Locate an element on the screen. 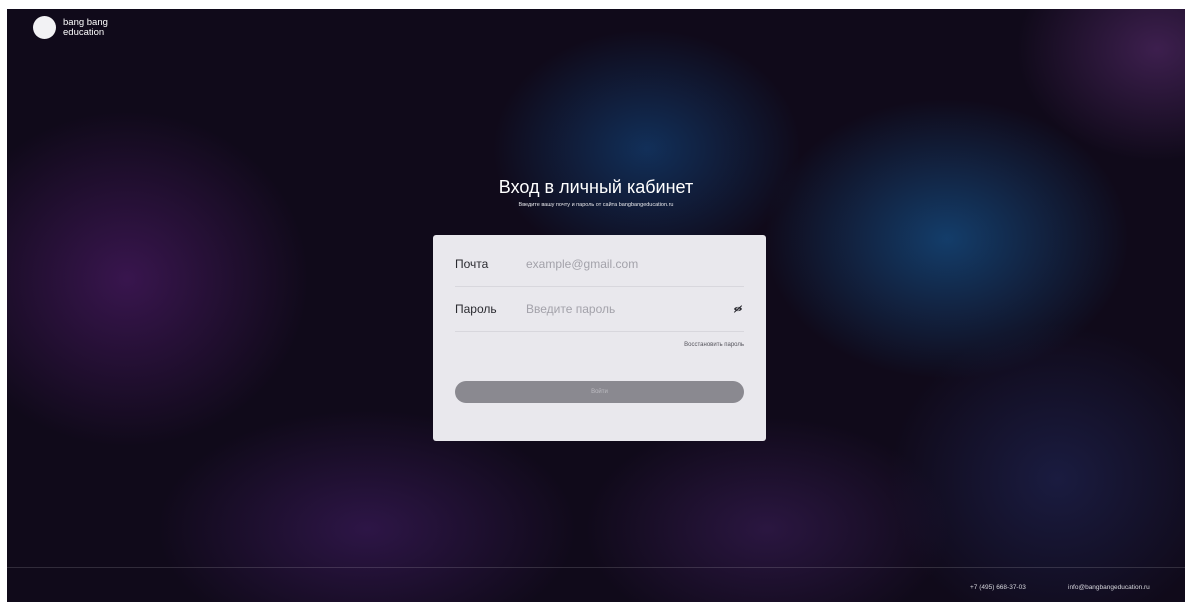  footer-phone-link: +7 (495) 668-37-03 is located at coordinates (998, 587).